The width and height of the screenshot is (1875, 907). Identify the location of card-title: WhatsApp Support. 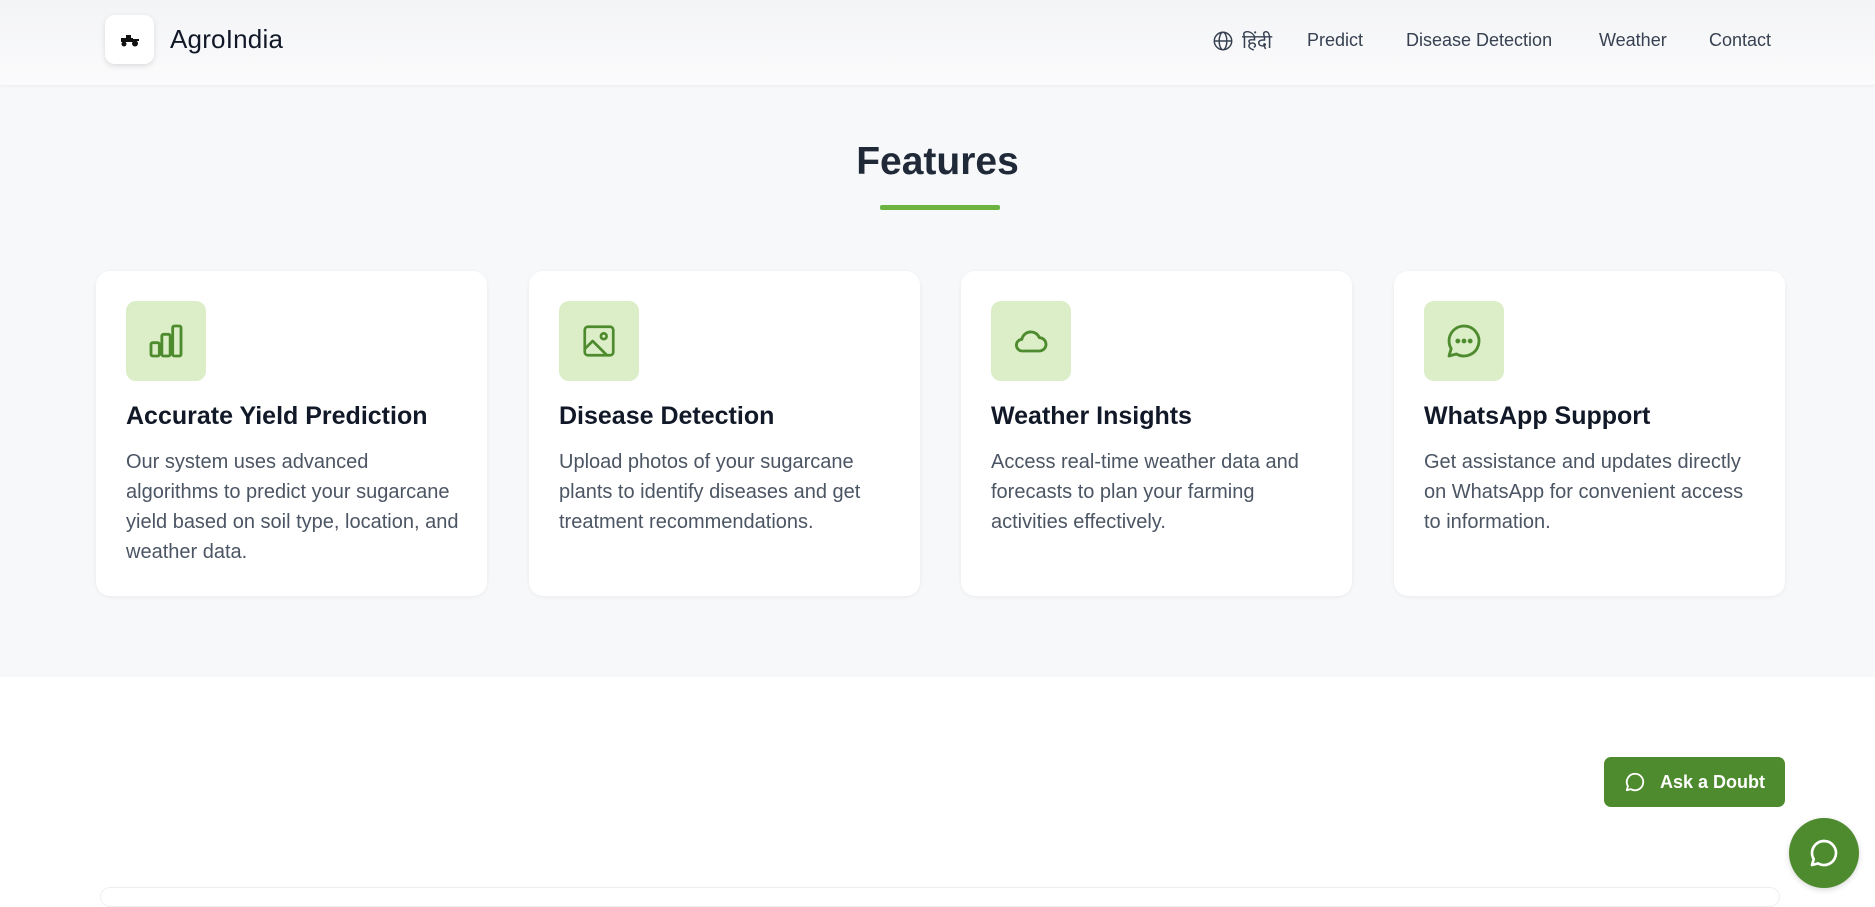
(1537, 416).